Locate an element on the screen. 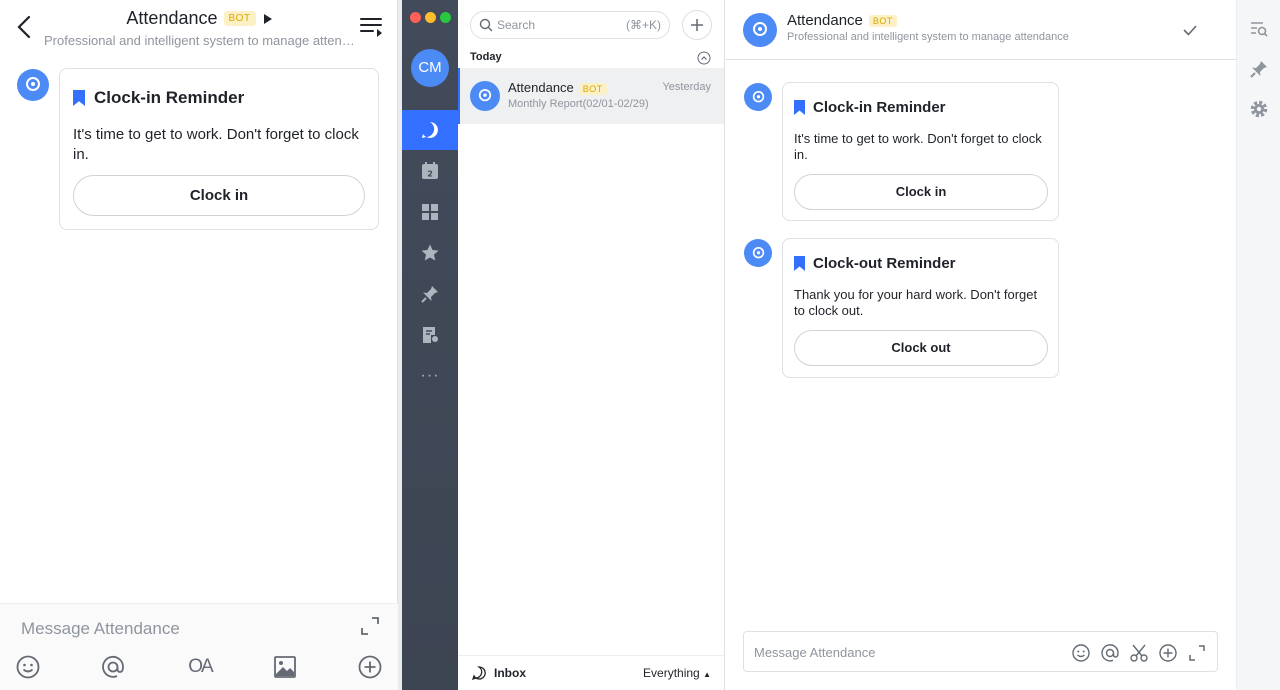  conversation-time: Yesterday is located at coordinates (686, 87).